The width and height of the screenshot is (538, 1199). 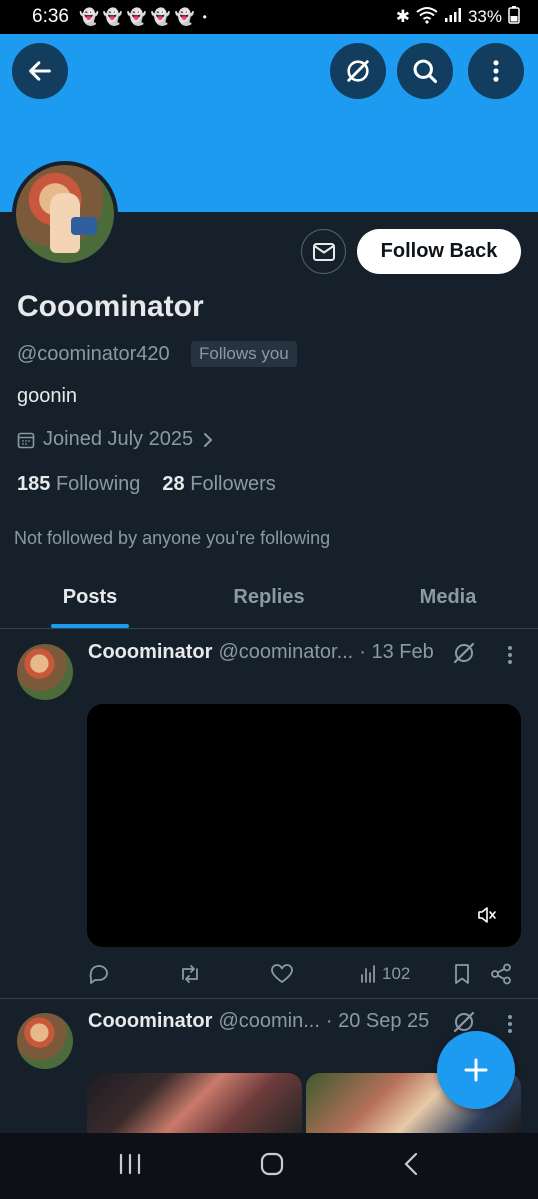 What do you see at coordinates (244, 354) in the screenshot?
I see `follows-you-badge: Follows you` at bounding box center [244, 354].